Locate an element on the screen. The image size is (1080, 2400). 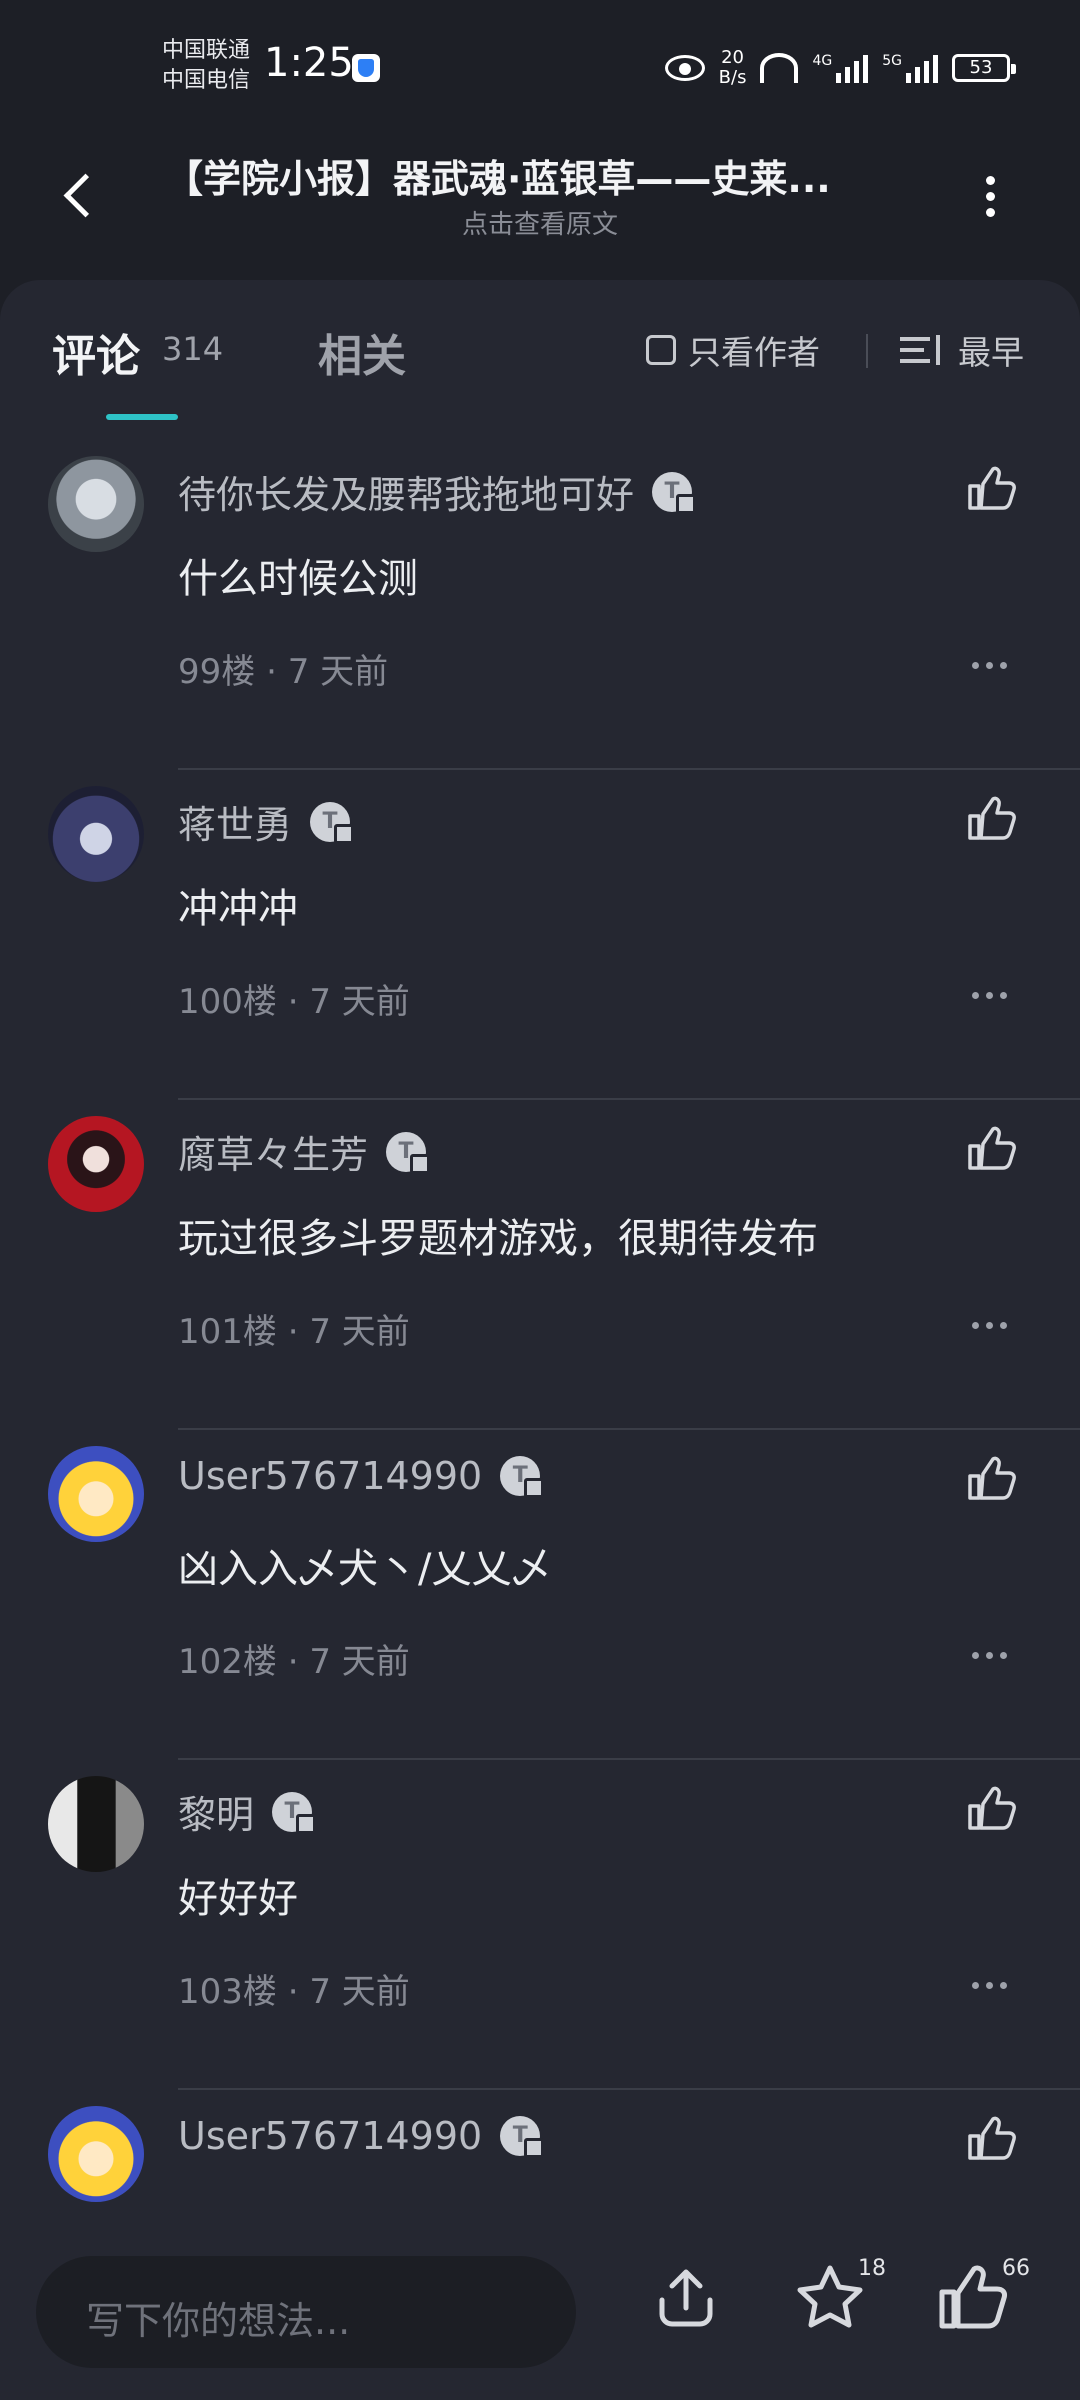
comment-meta: 99楼 · 7 天前 is located at coordinates (283, 672).